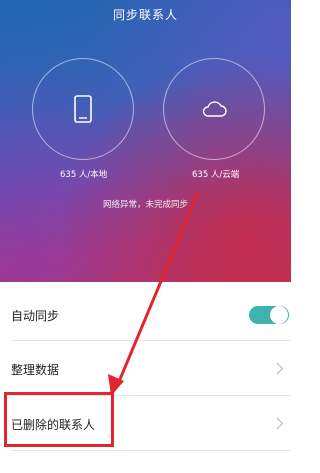 This screenshot has height=473, width=320. I want to click on auto-sync-toggle, so click(269, 315).